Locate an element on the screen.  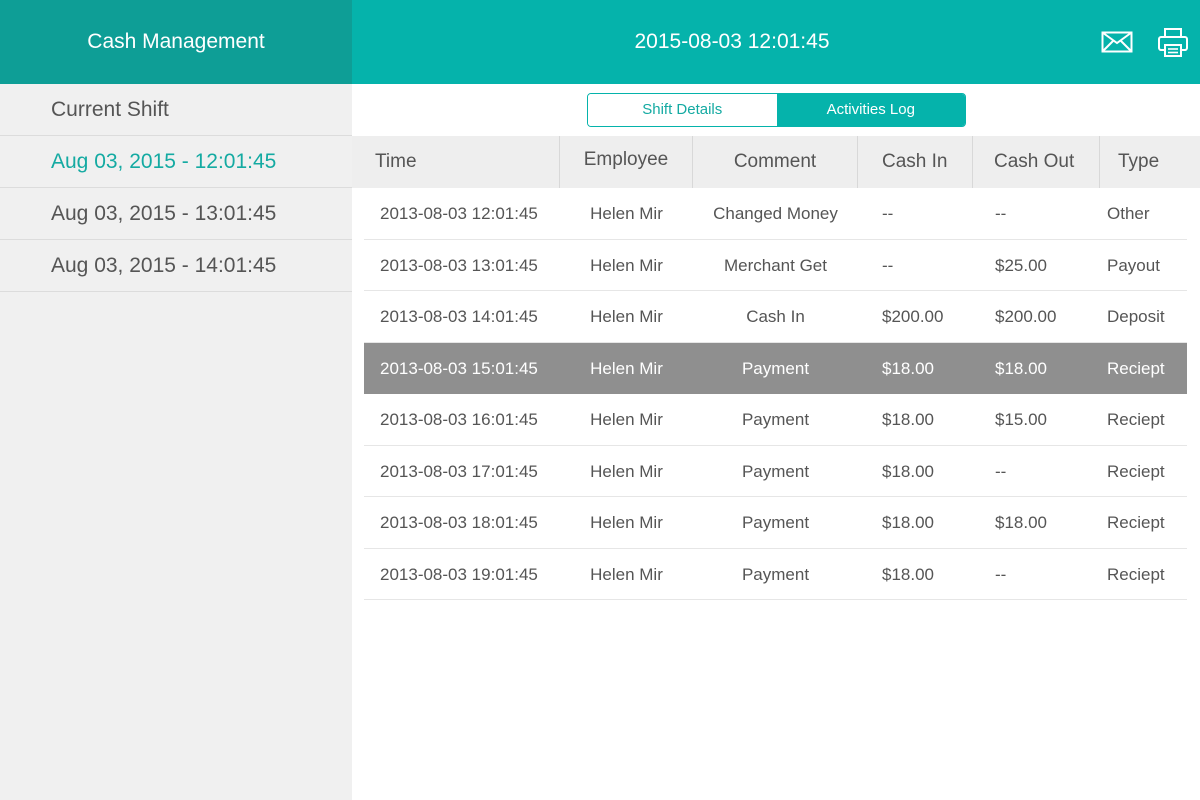
column-header-type: Type is located at coordinates (1150, 162).